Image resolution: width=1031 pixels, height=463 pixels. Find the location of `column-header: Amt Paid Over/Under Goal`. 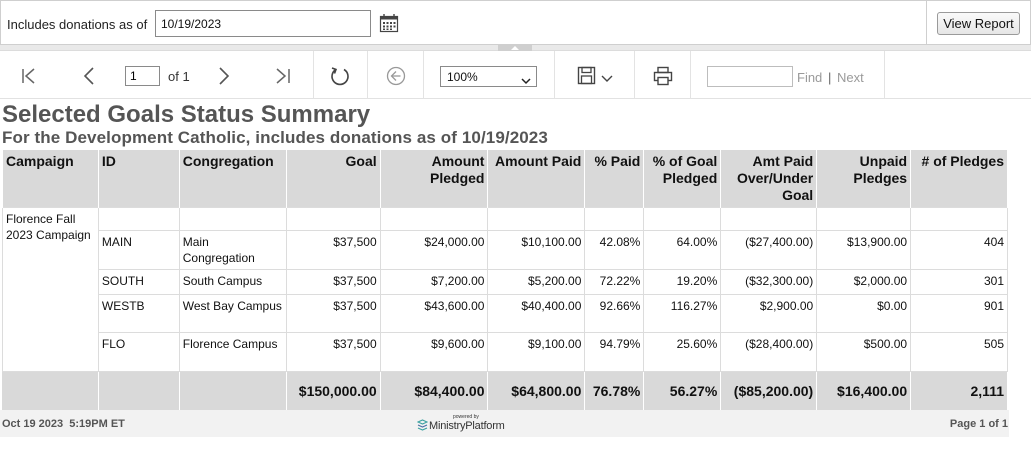

column-header: Amt Paid Over/Under Goal is located at coordinates (769, 179).